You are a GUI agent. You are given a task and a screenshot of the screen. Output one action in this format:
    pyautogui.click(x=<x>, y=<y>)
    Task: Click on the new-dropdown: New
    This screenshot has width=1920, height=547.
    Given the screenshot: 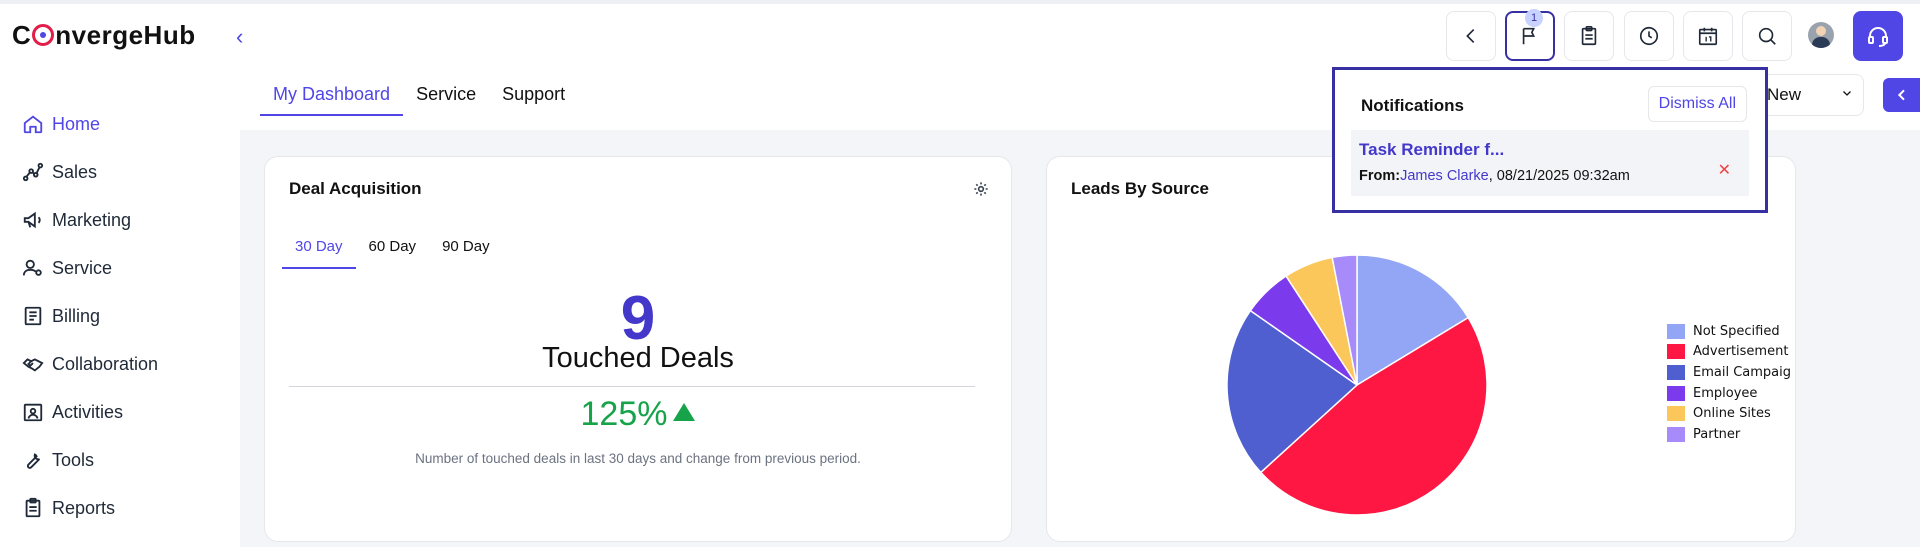 What is the action you would take?
    pyautogui.click(x=1810, y=95)
    